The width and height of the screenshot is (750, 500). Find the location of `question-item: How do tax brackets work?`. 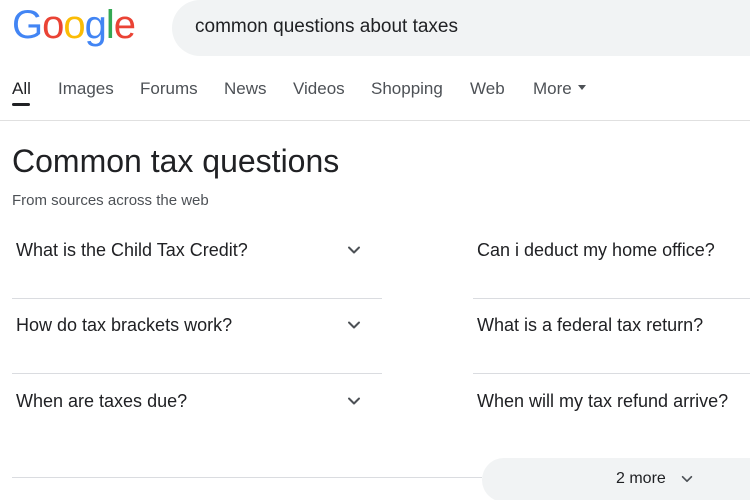

question-item: How do tax brackets work? is located at coordinates (197, 336).